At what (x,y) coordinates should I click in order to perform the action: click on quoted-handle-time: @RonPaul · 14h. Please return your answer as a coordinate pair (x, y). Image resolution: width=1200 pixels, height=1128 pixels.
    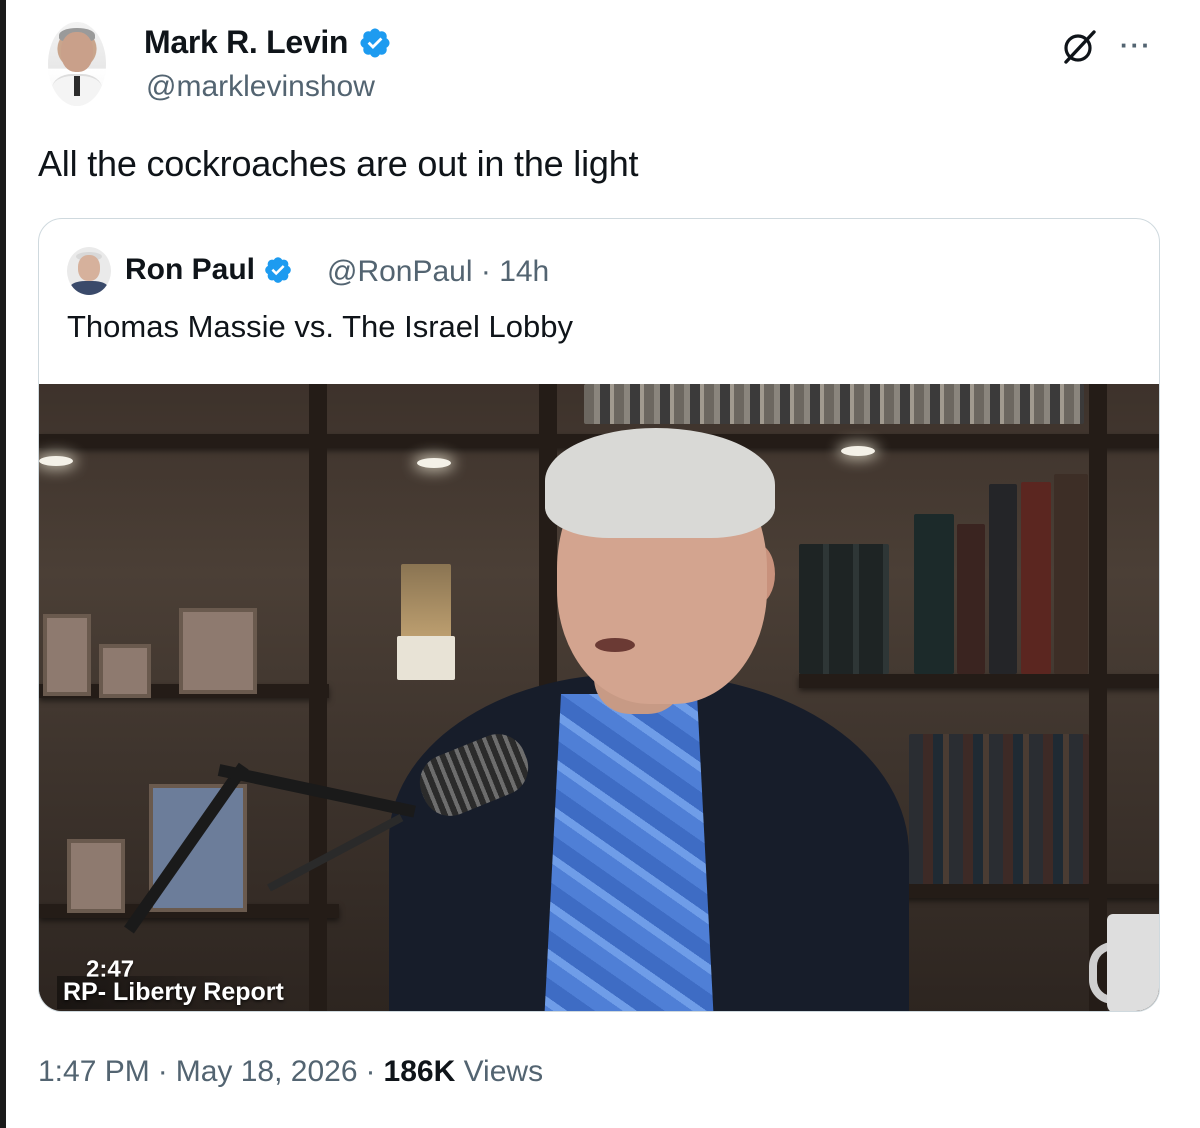
    Looking at the image, I should click on (438, 272).